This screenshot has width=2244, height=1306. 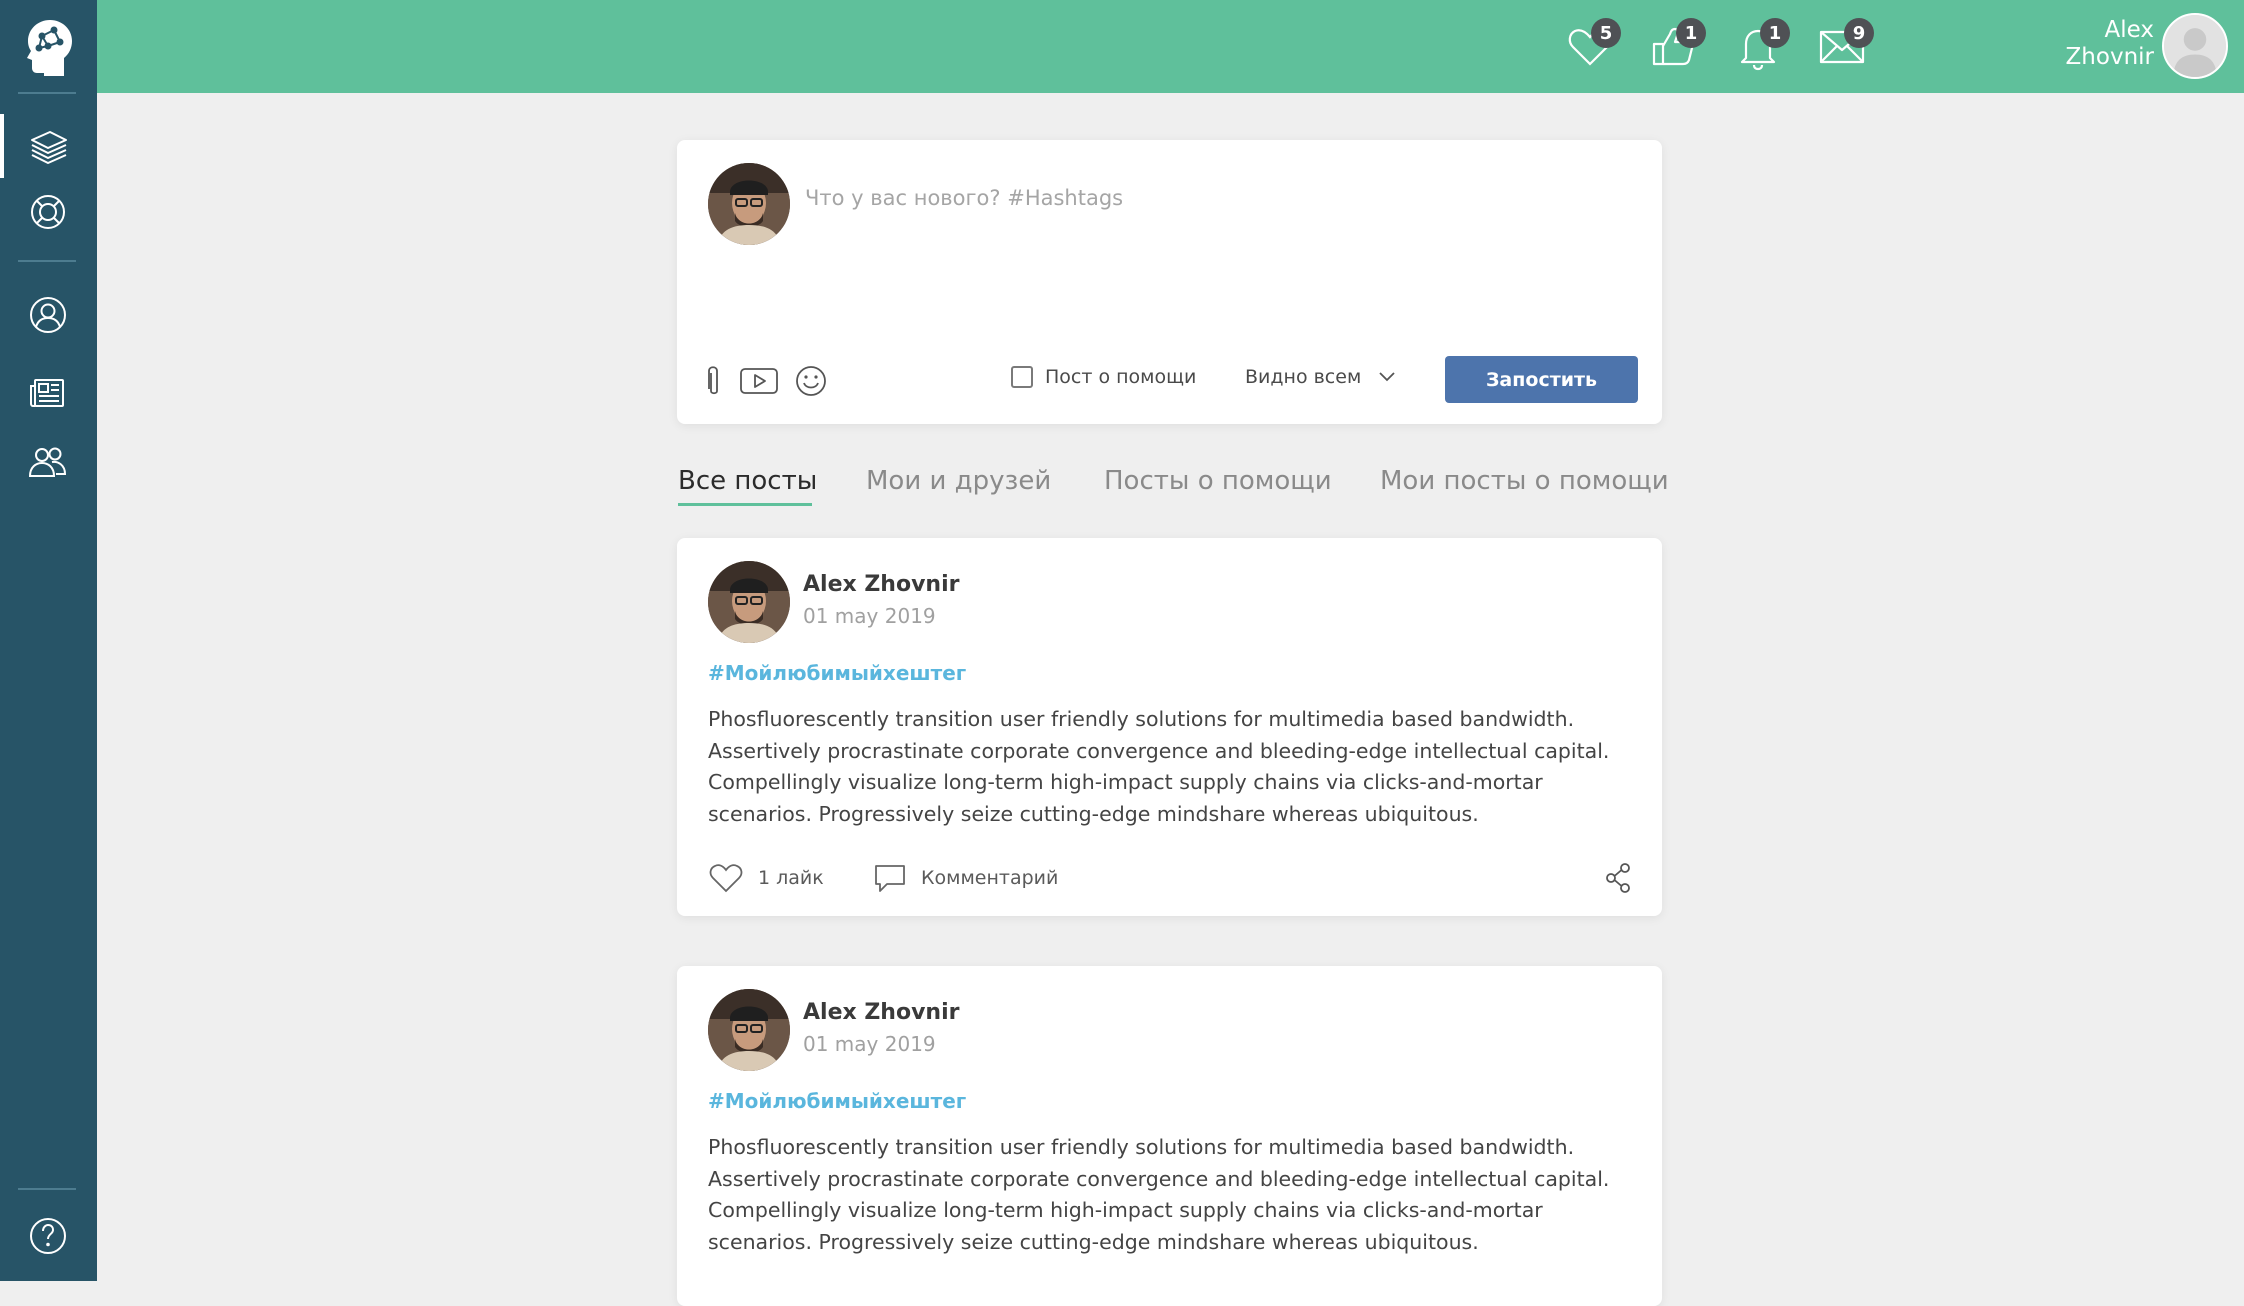 I want to click on sidebar-active-indicator, so click(x=2, y=146).